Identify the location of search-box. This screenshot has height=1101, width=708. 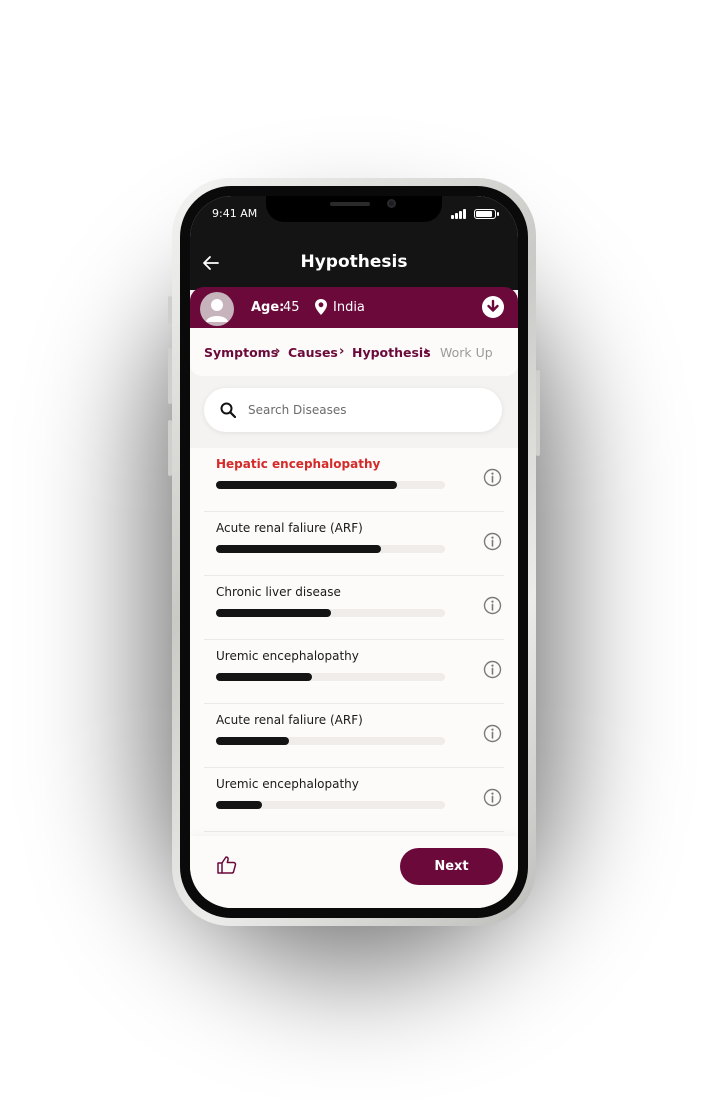
(353, 410).